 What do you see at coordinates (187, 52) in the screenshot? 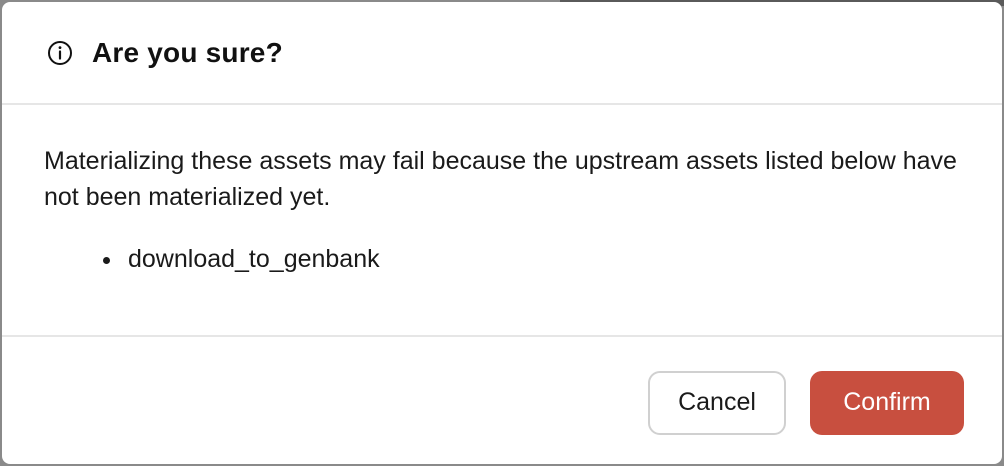
I see `dialog-title: Are you sure?` at bounding box center [187, 52].